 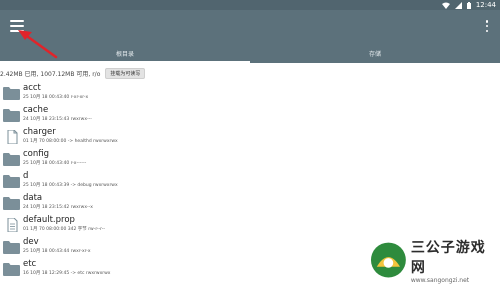 I want to click on file-meta: 24 10月 18 23:15:42 rwxrwx--x, so click(x=58, y=207).